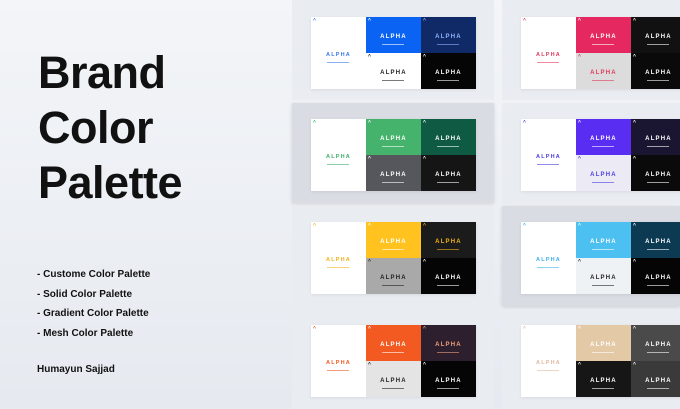 This screenshot has height=409, width=680. Describe the element at coordinates (85, 294) in the screenshot. I see `feature-item: - Solid Color Palette` at that location.